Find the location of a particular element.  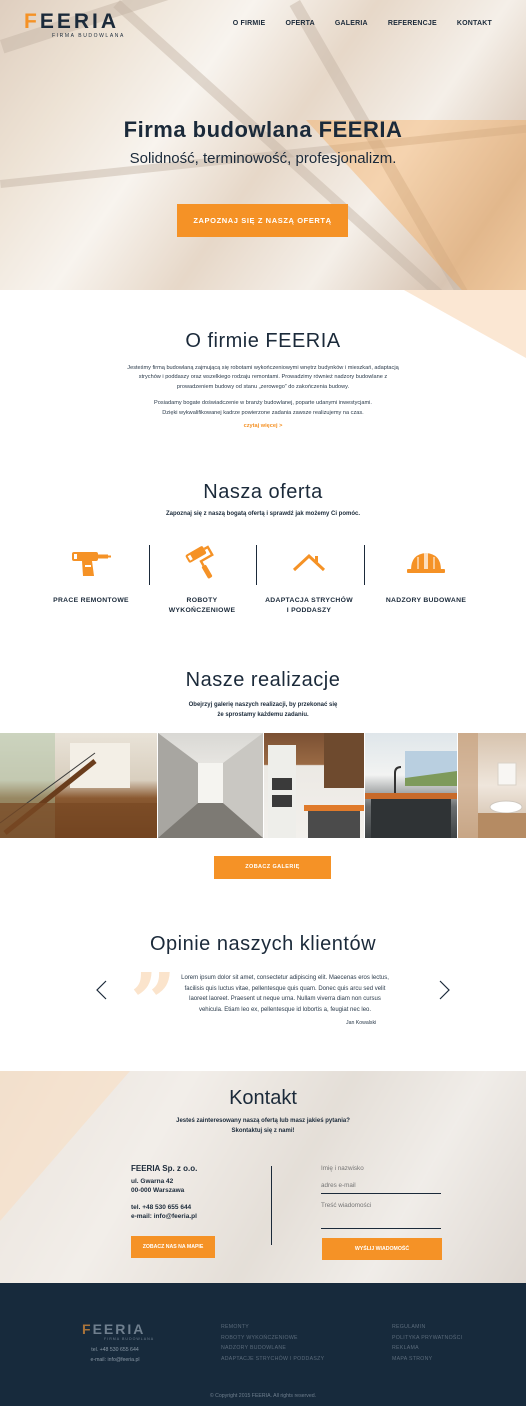

gallery-photo-stairs is located at coordinates (78, 785).